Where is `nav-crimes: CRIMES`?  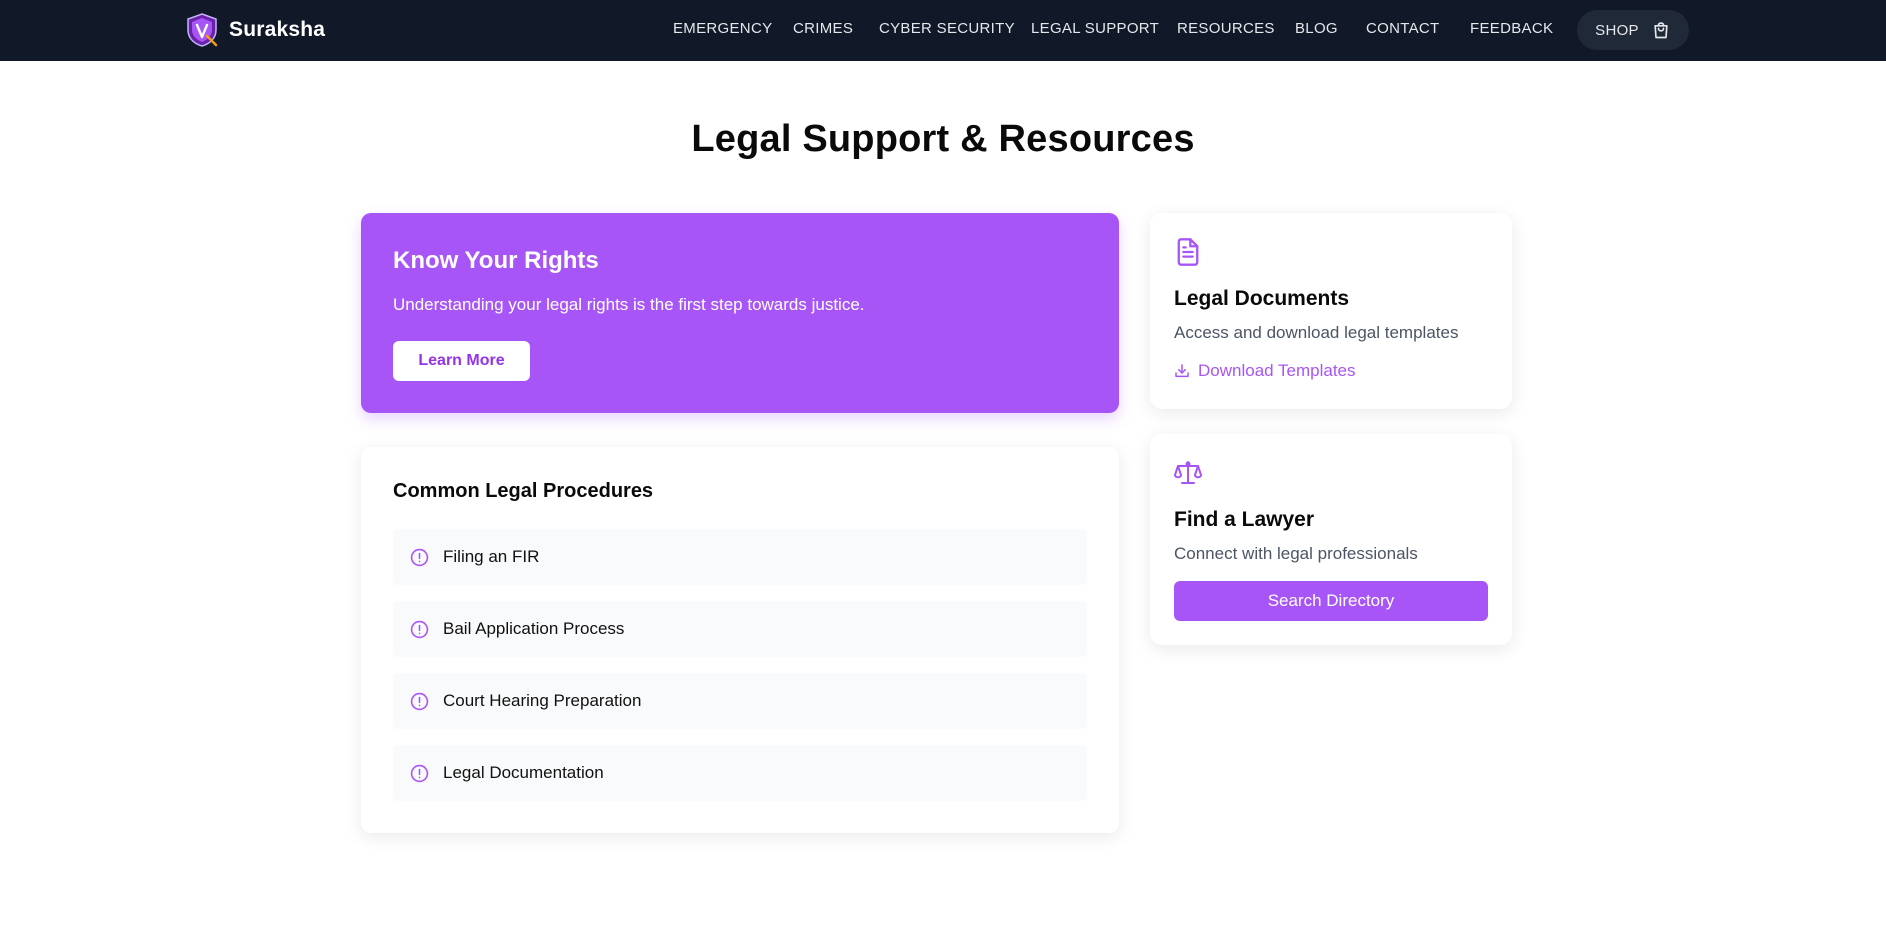
nav-crimes: CRIMES is located at coordinates (823, 28).